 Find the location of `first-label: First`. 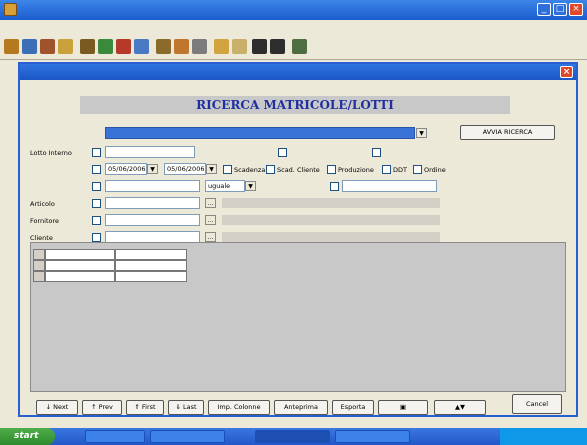

first-label: First is located at coordinates (148, 407).